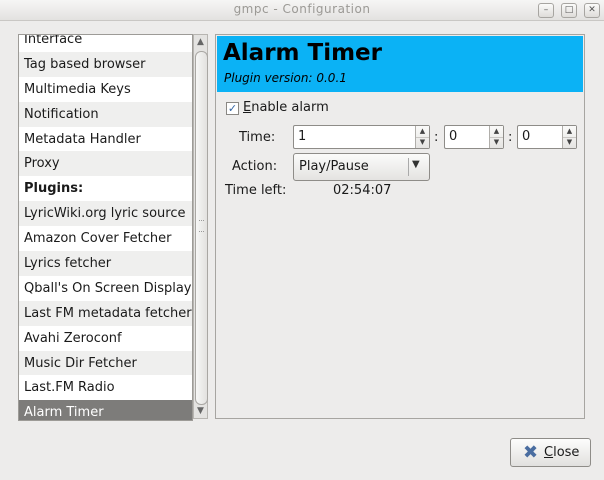 The height and width of the screenshot is (480, 604). I want to click on list-item: Alarm Timer, so click(105, 410).